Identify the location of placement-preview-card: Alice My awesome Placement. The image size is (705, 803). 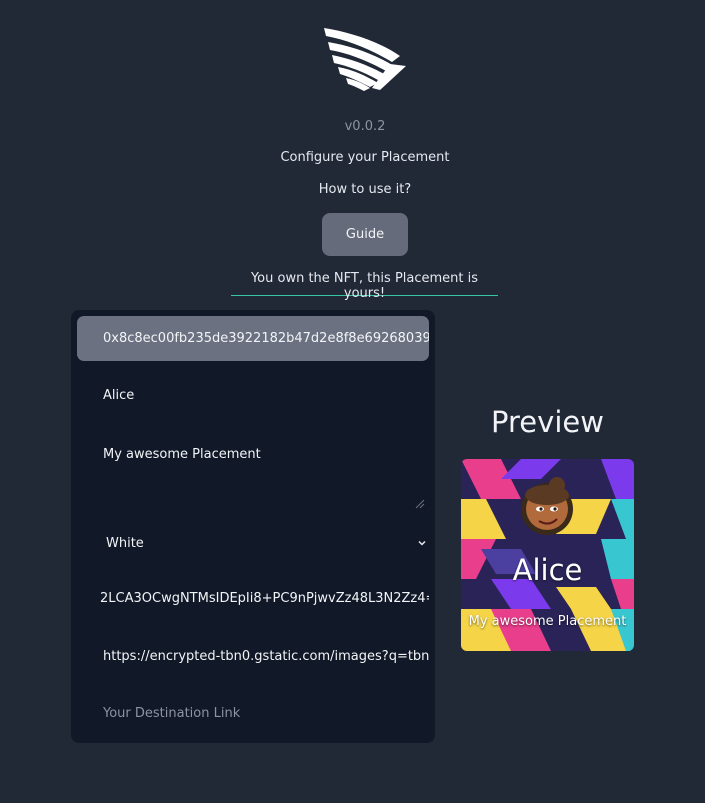
(547, 555).